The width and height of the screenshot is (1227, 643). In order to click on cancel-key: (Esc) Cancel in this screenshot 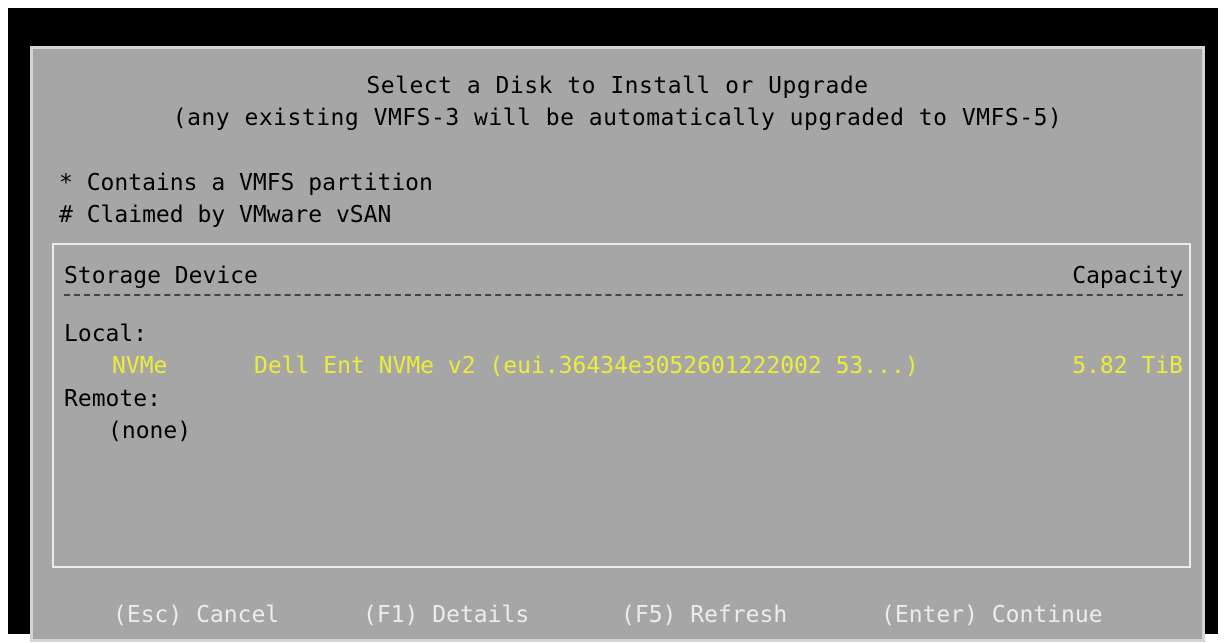, I will do `click(196, 615)`.